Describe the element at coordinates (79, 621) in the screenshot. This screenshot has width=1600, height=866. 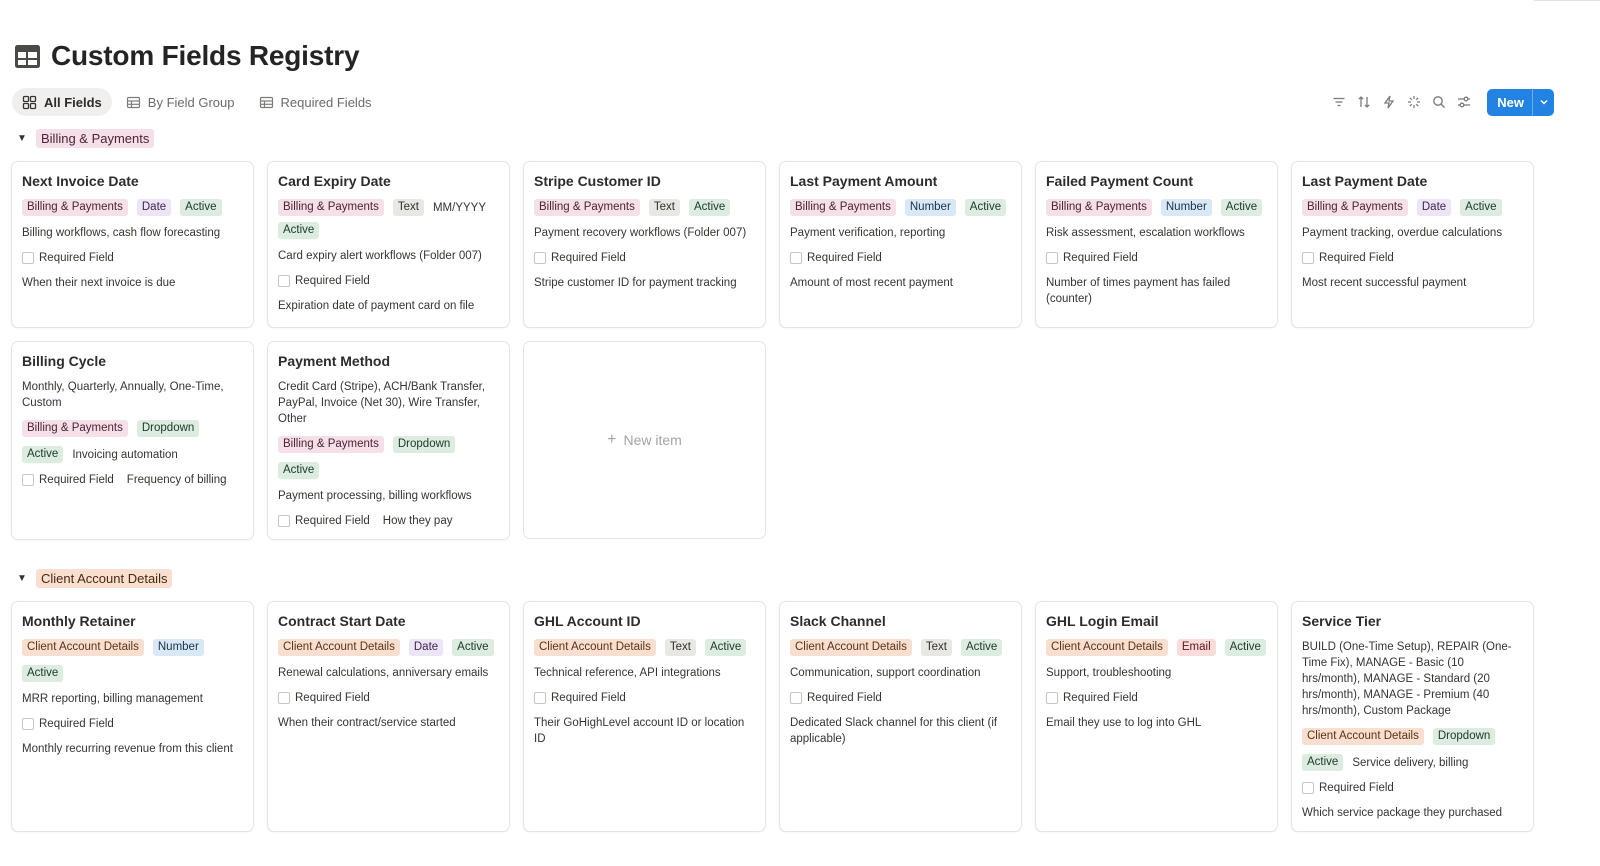
I see `card-title: Monthly Retainer` at that location.